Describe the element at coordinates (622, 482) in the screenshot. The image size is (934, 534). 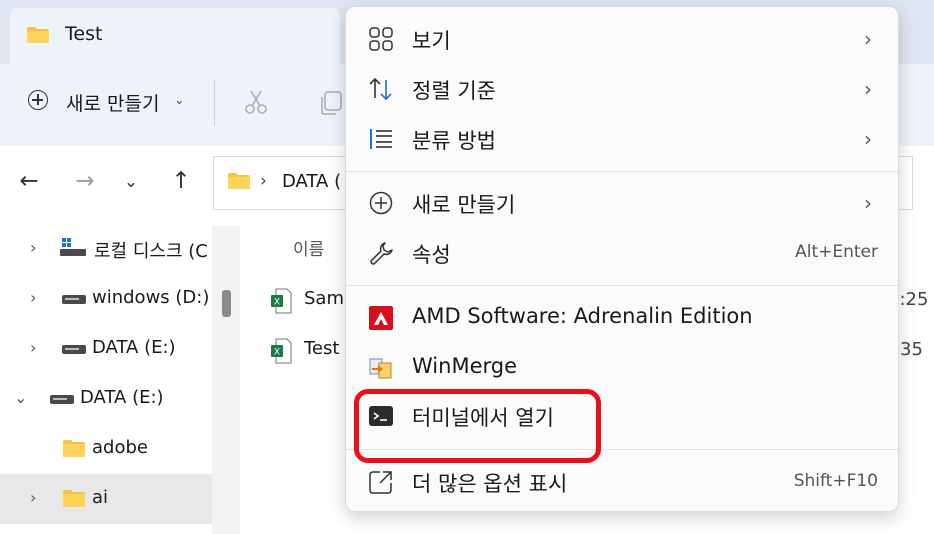
I see `menu-item-show-more-options: 더 많은 옵션 표시 Shift+F10` at that location.